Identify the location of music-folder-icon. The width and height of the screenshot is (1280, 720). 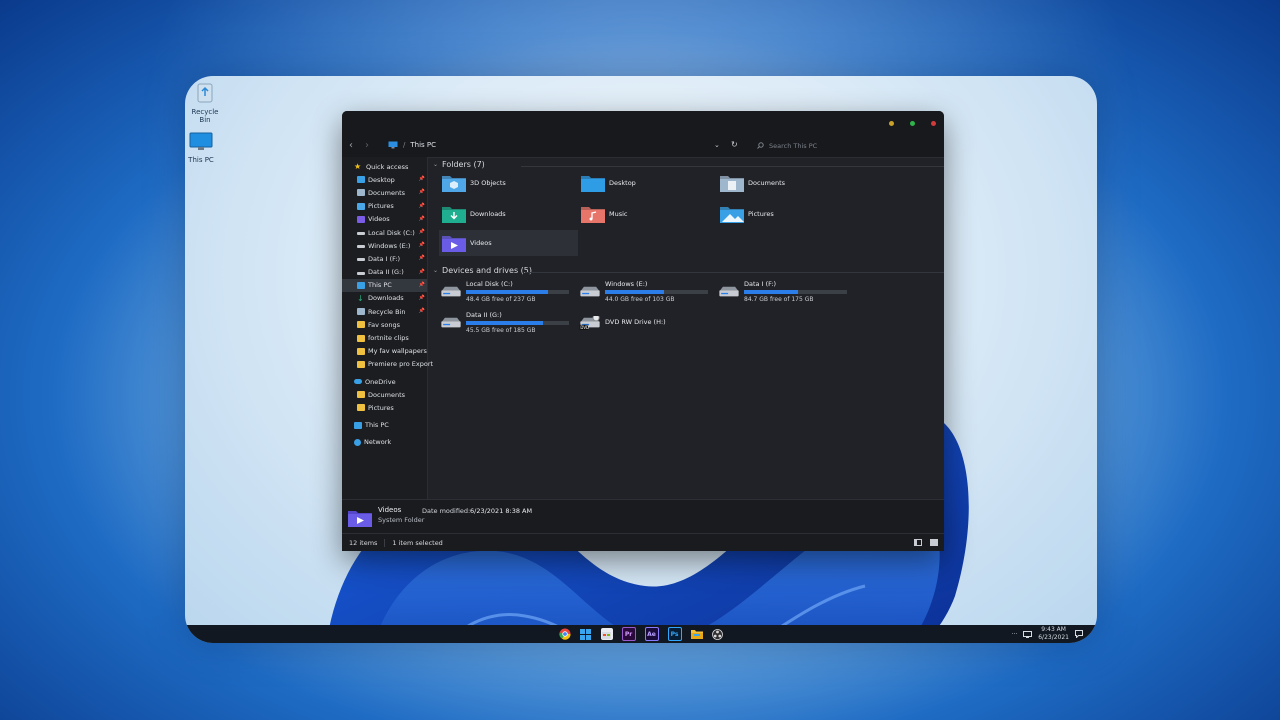
(593, 215).